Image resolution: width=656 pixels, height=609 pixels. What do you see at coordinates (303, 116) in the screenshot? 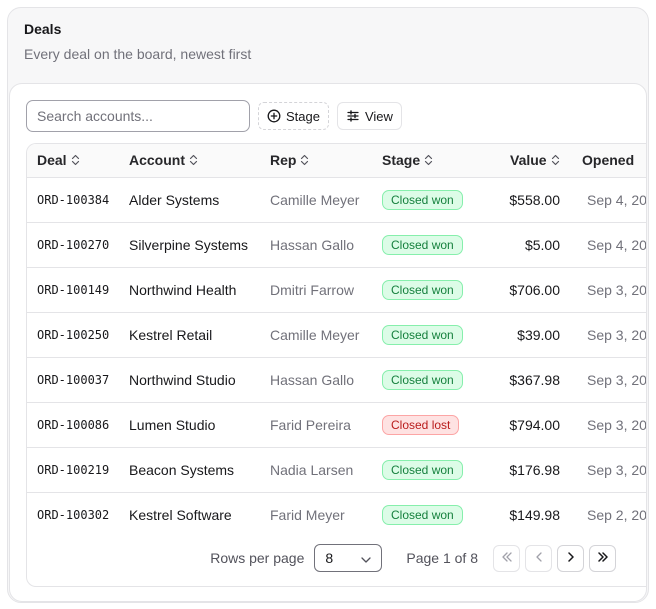
I see `stage-filter-label: Stage` at bounding box center [303, 116].